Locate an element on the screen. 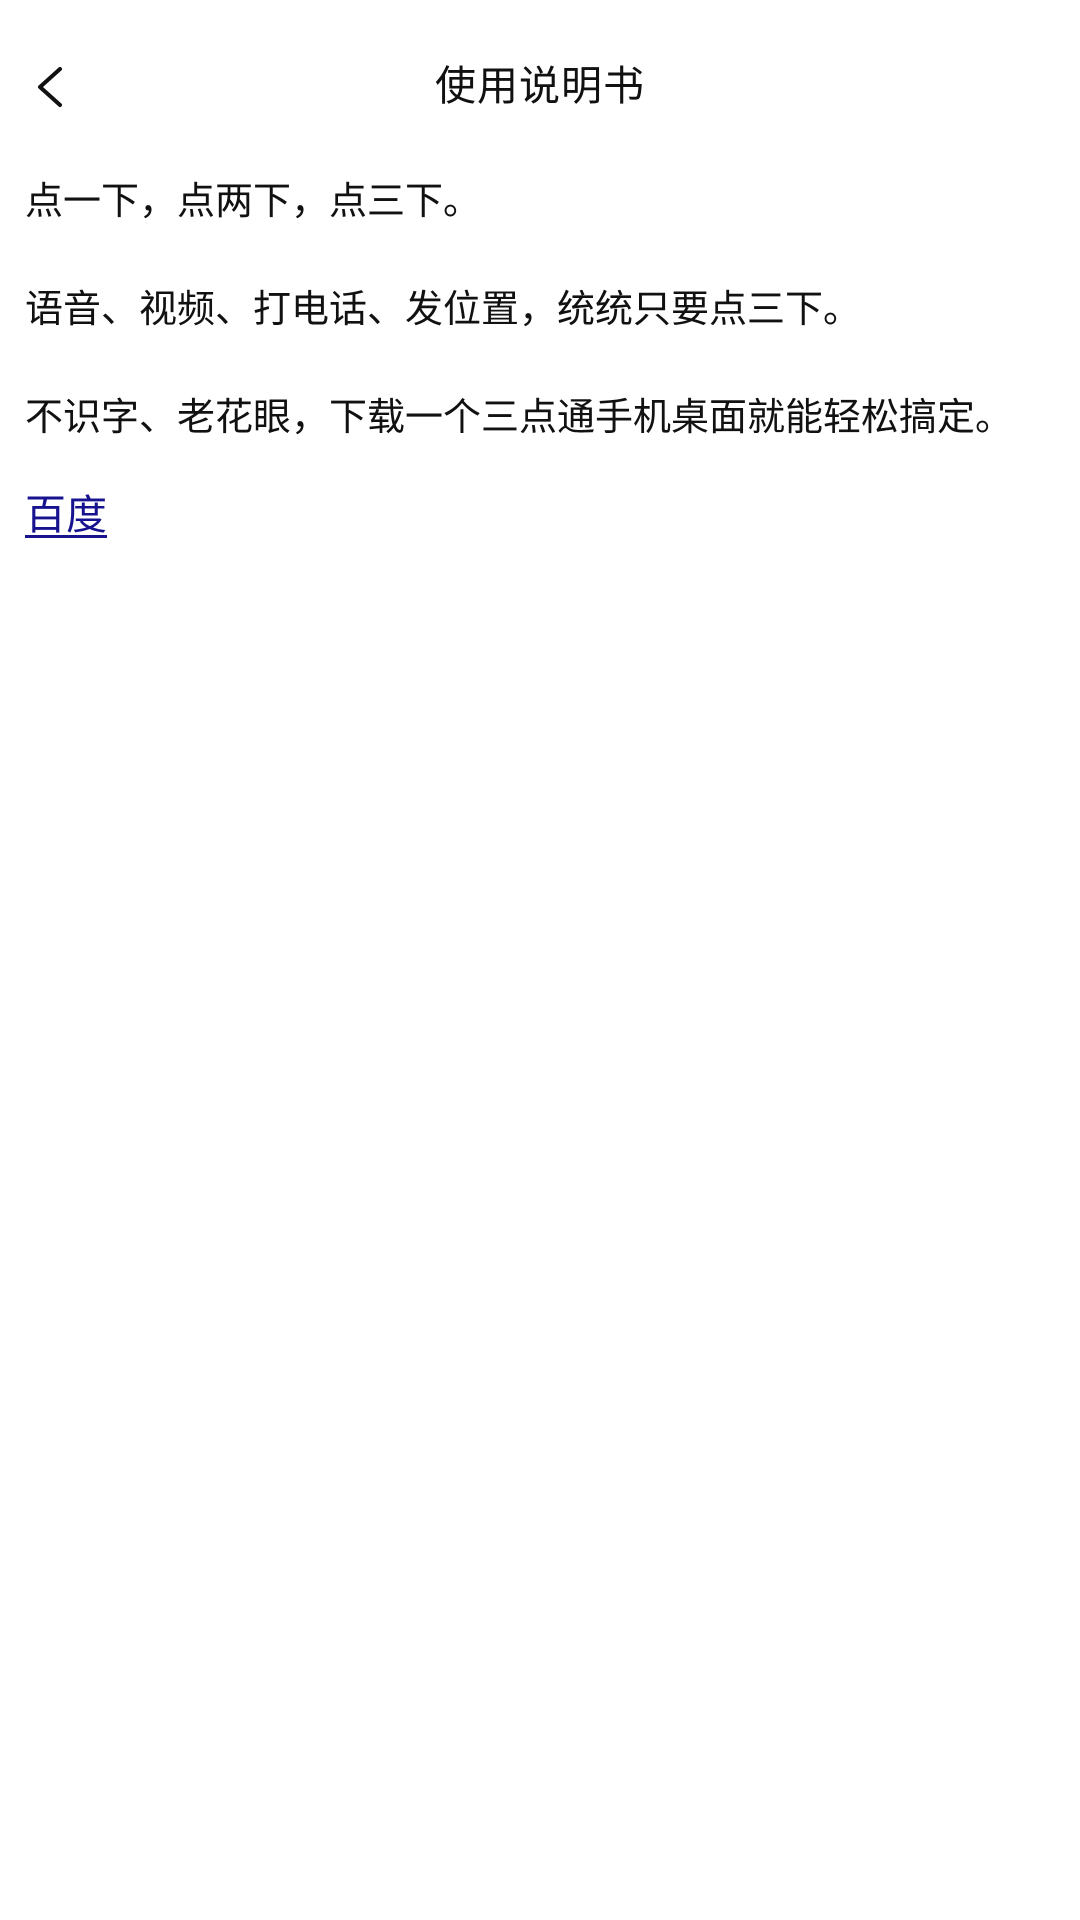 Image resolution: width=1080 pixels, height=1920 pixels. chevron-left-icon is located at coordinates (50, 87).